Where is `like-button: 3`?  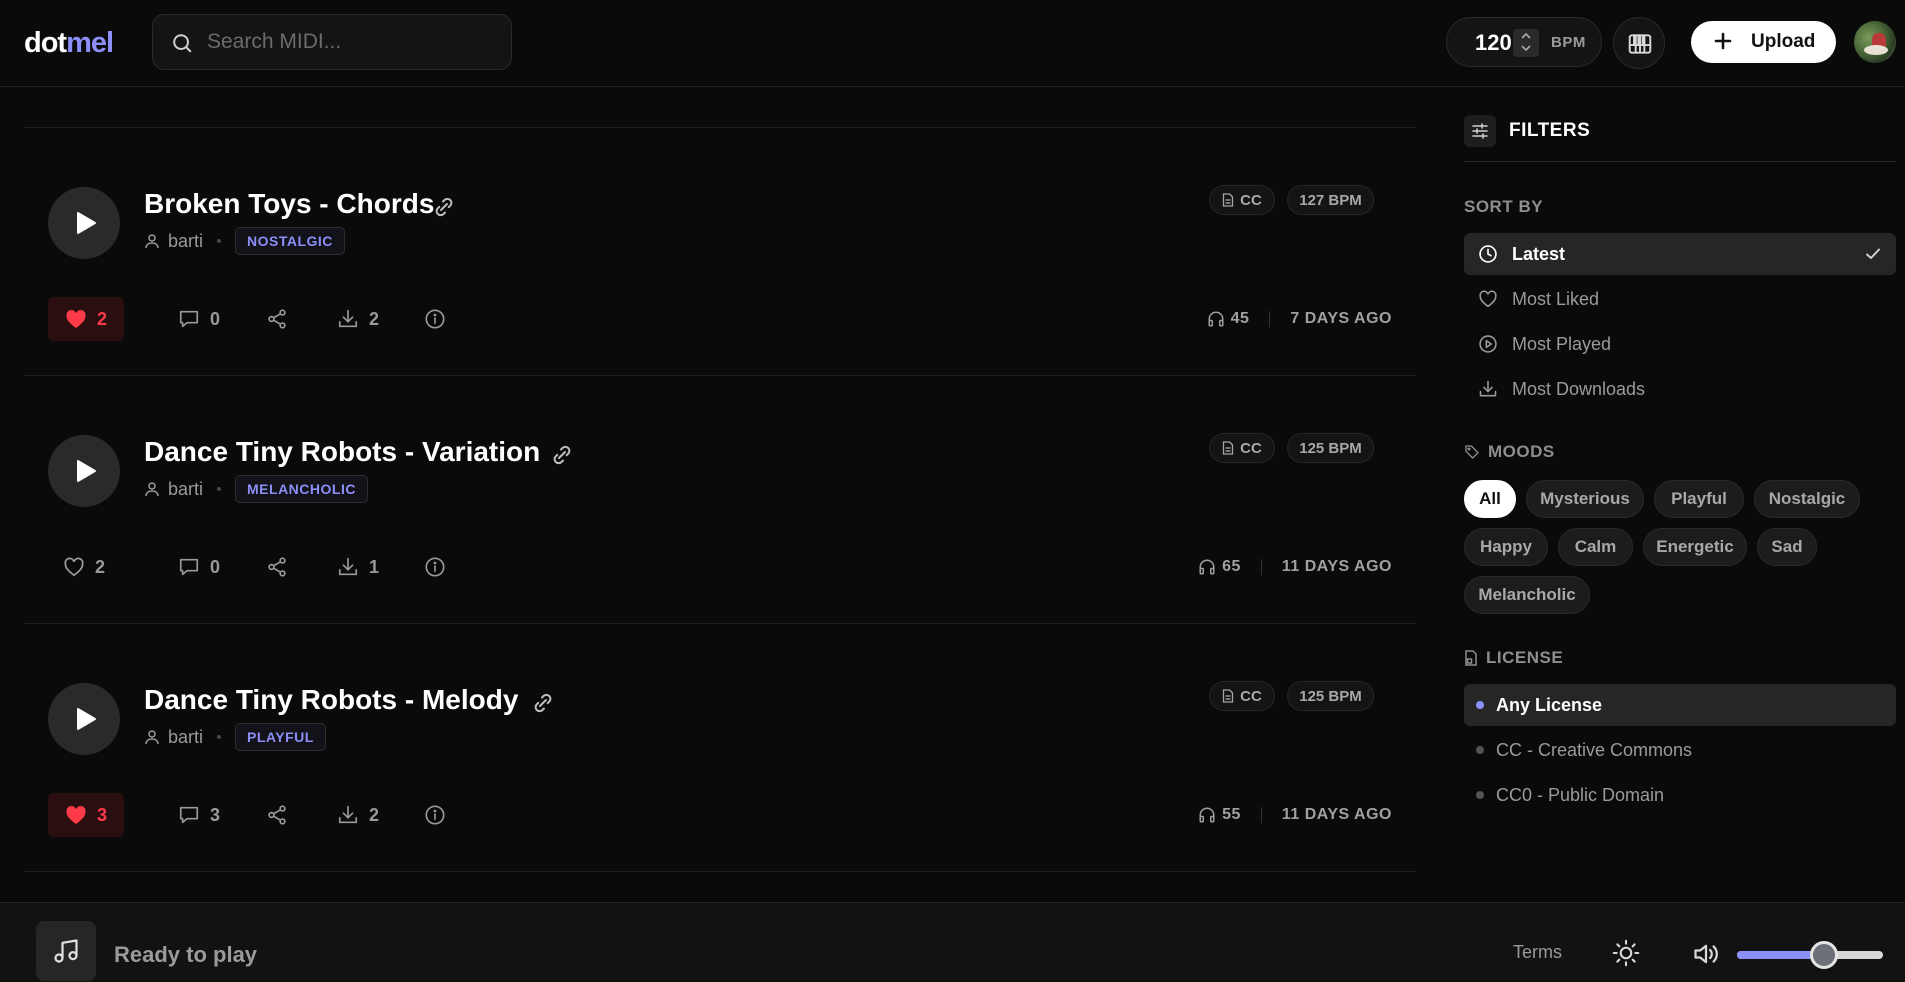
like-button: 3 is located at coordinates (86, 815).